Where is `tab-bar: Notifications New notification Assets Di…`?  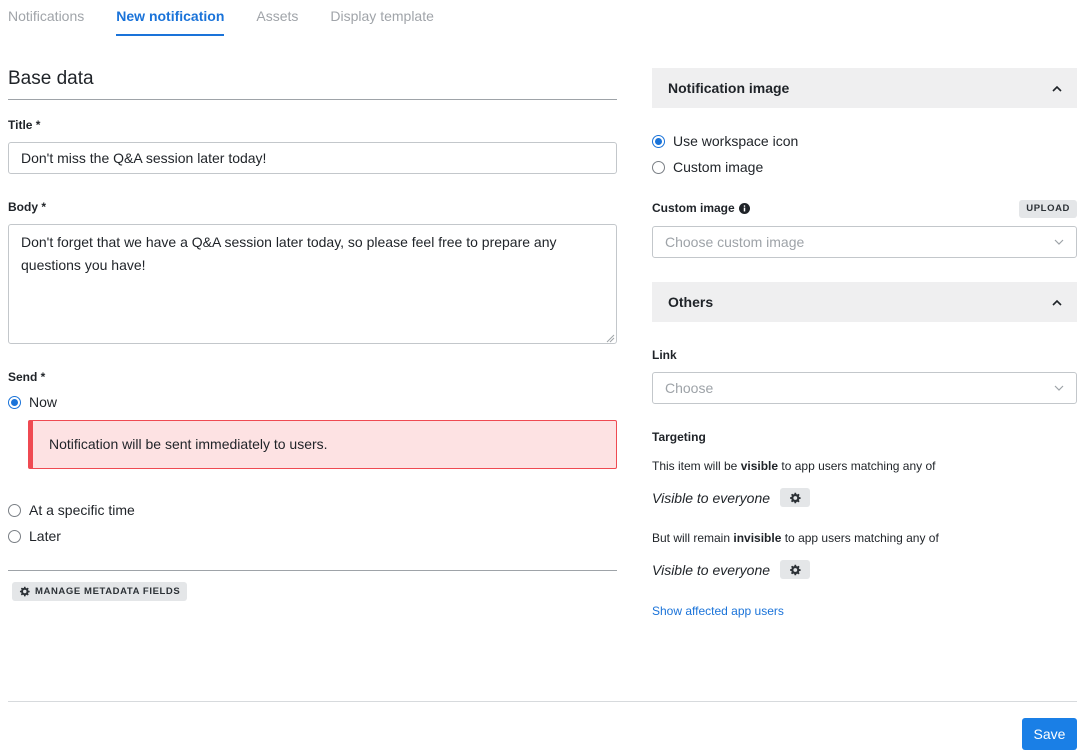 tab-bar: Notifications New notification Assets Di… is located at coordinates (221, 18).